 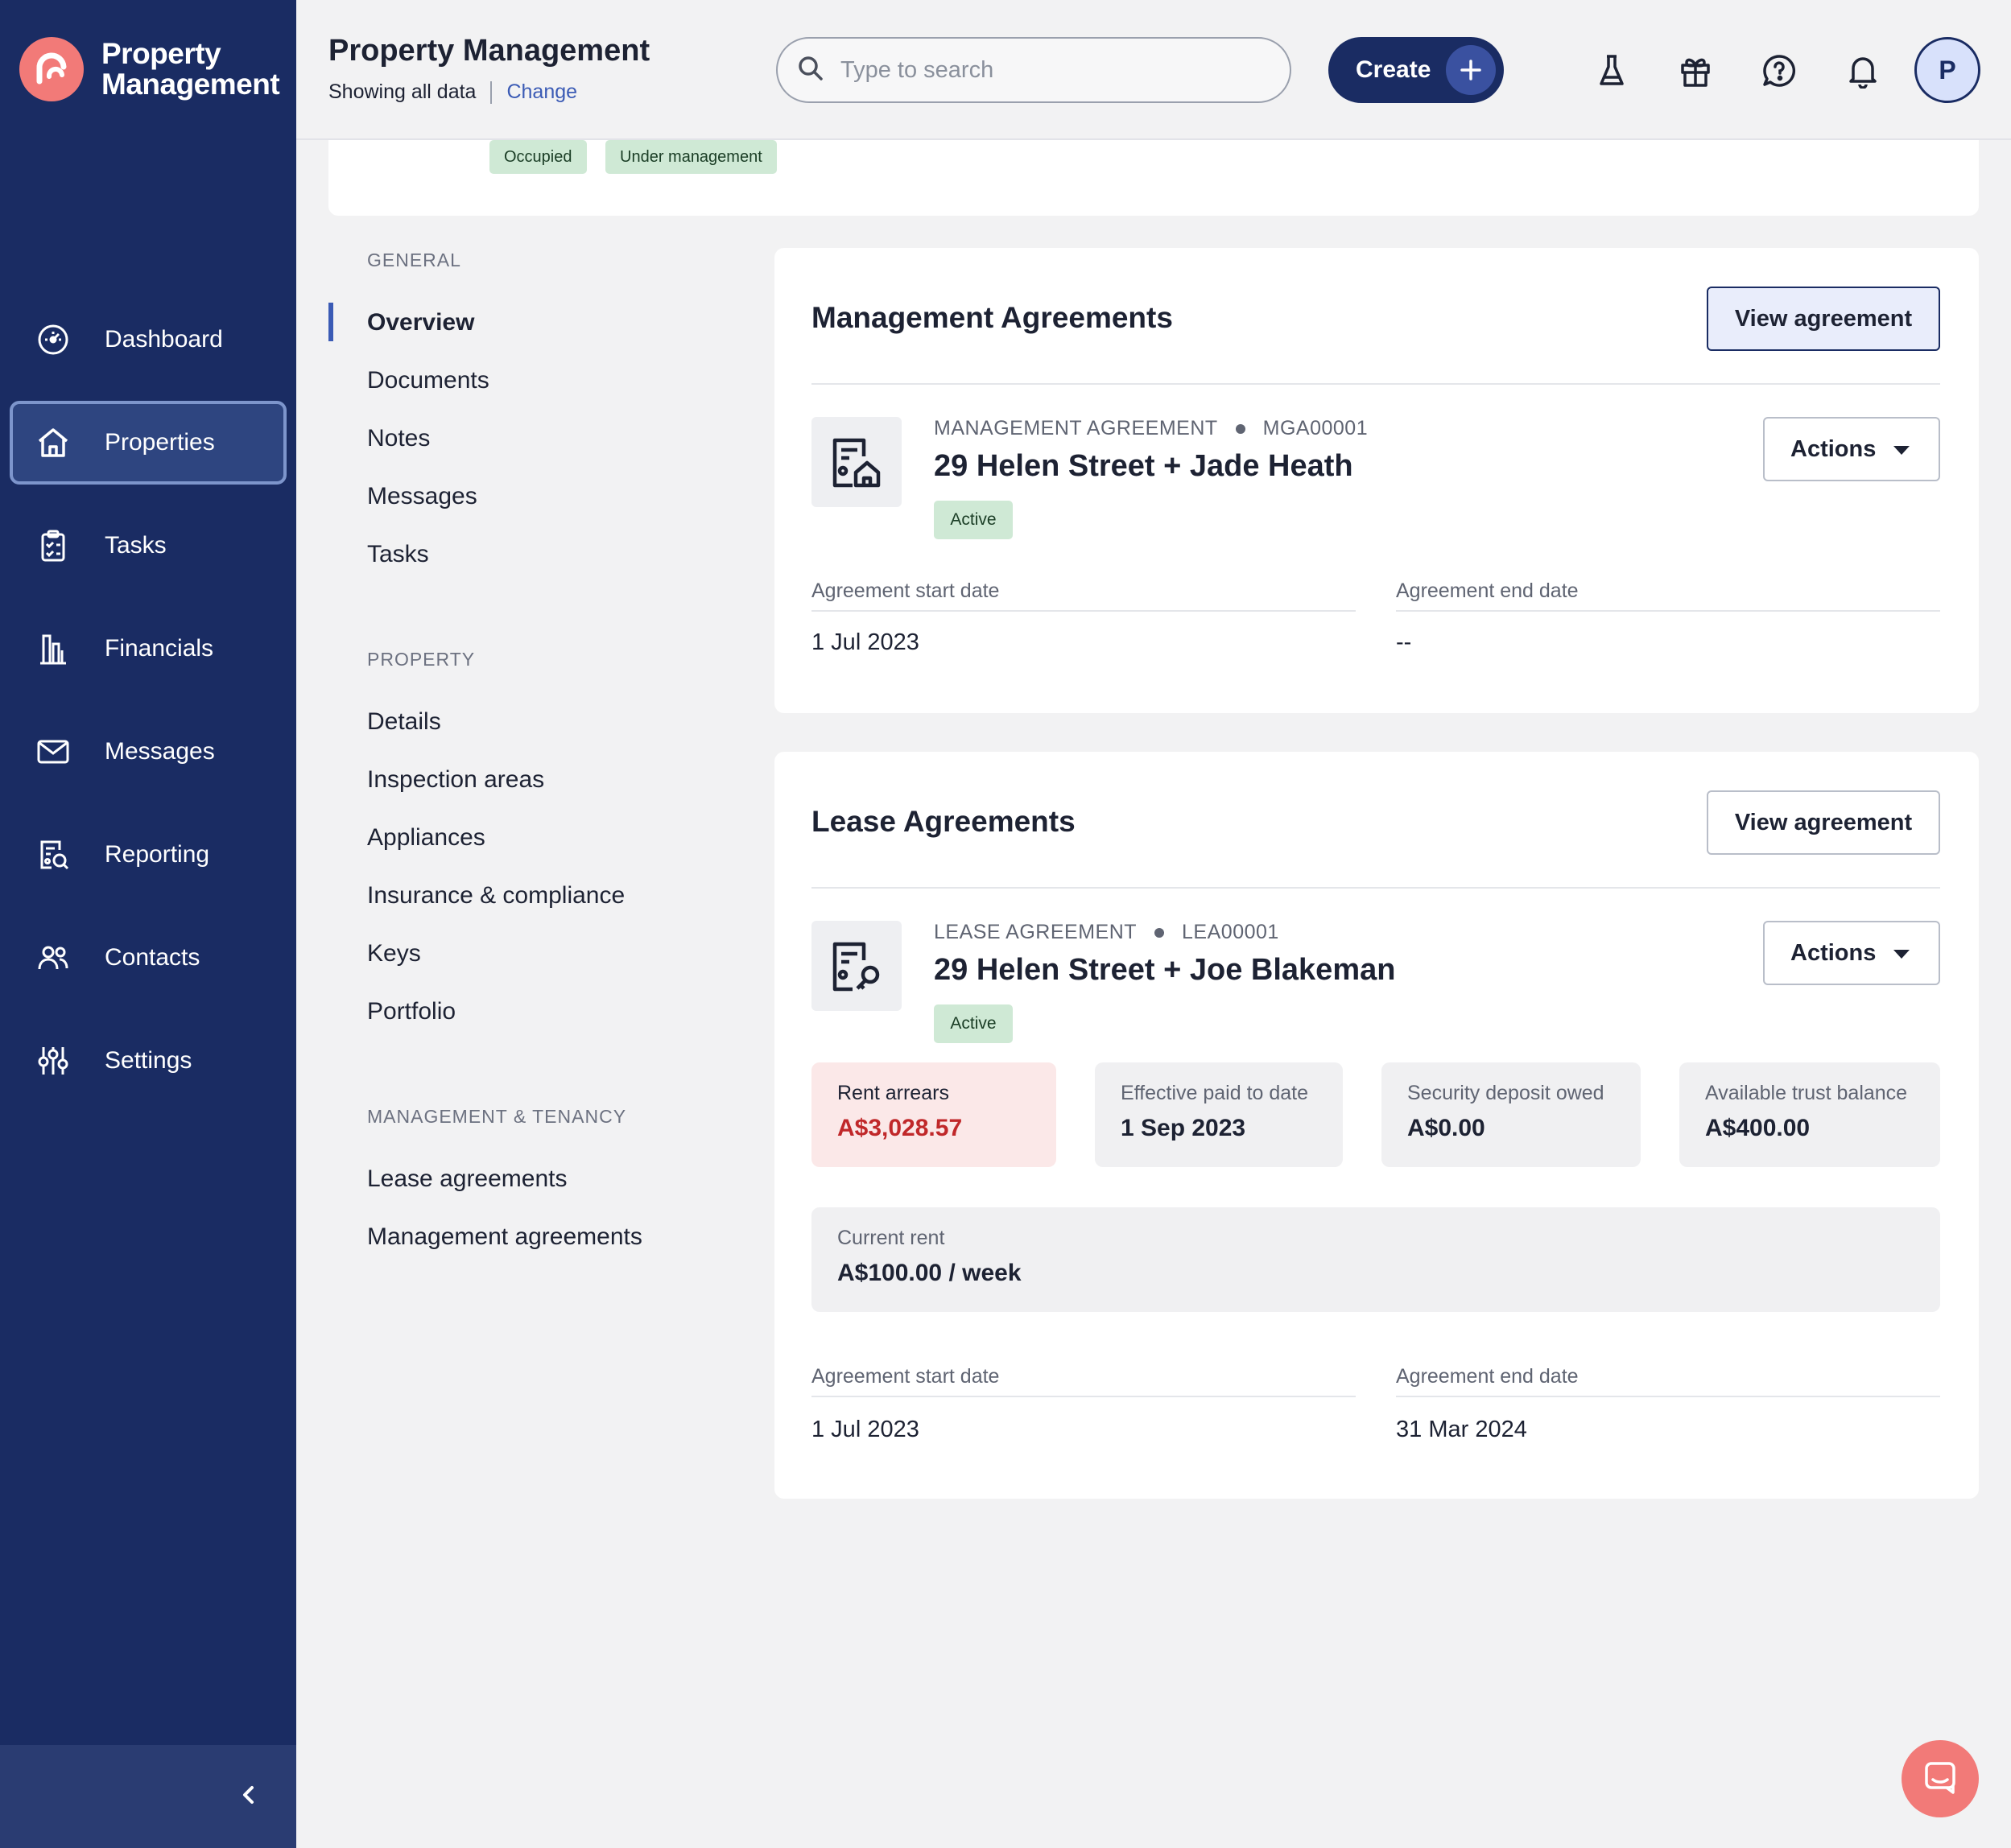 I want to click on bell-icon, so click(x=1862, y=70).